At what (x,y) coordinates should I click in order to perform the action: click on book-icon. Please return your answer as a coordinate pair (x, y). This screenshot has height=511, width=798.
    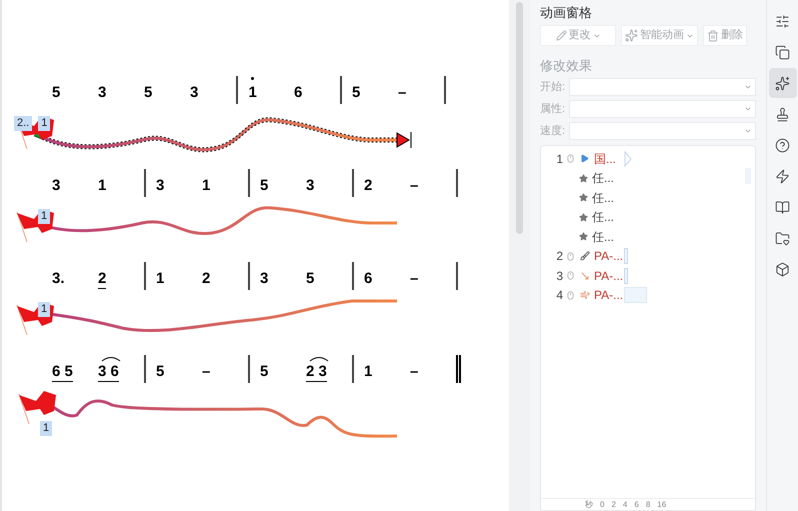
    Looking at the image, I should click on (782, 207).